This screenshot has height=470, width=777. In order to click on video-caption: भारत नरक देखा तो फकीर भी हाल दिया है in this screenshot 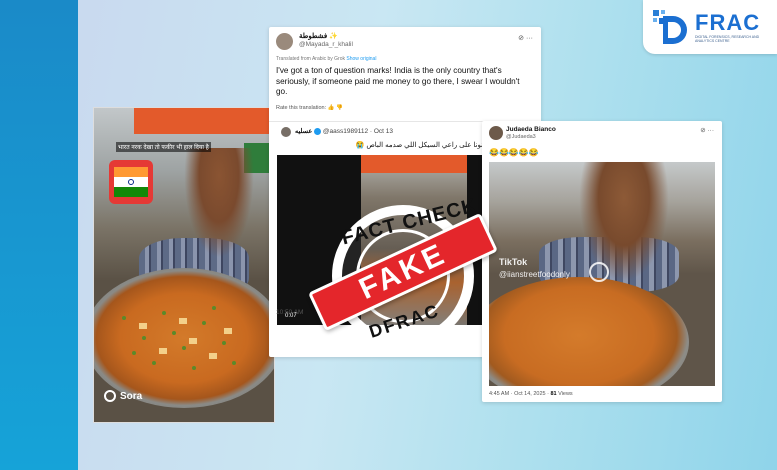, I will do `click(163, 147)`.